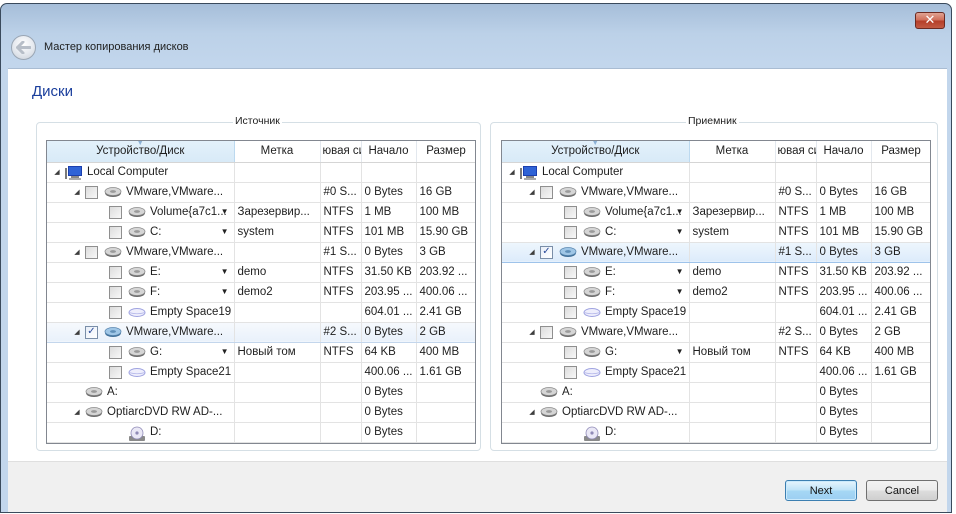 Image resolution: width=956 pixels, height=514 pixels. Describe the element at coordinates (732, 272) in the screenshot. I see `label-cell: demo` at that location.